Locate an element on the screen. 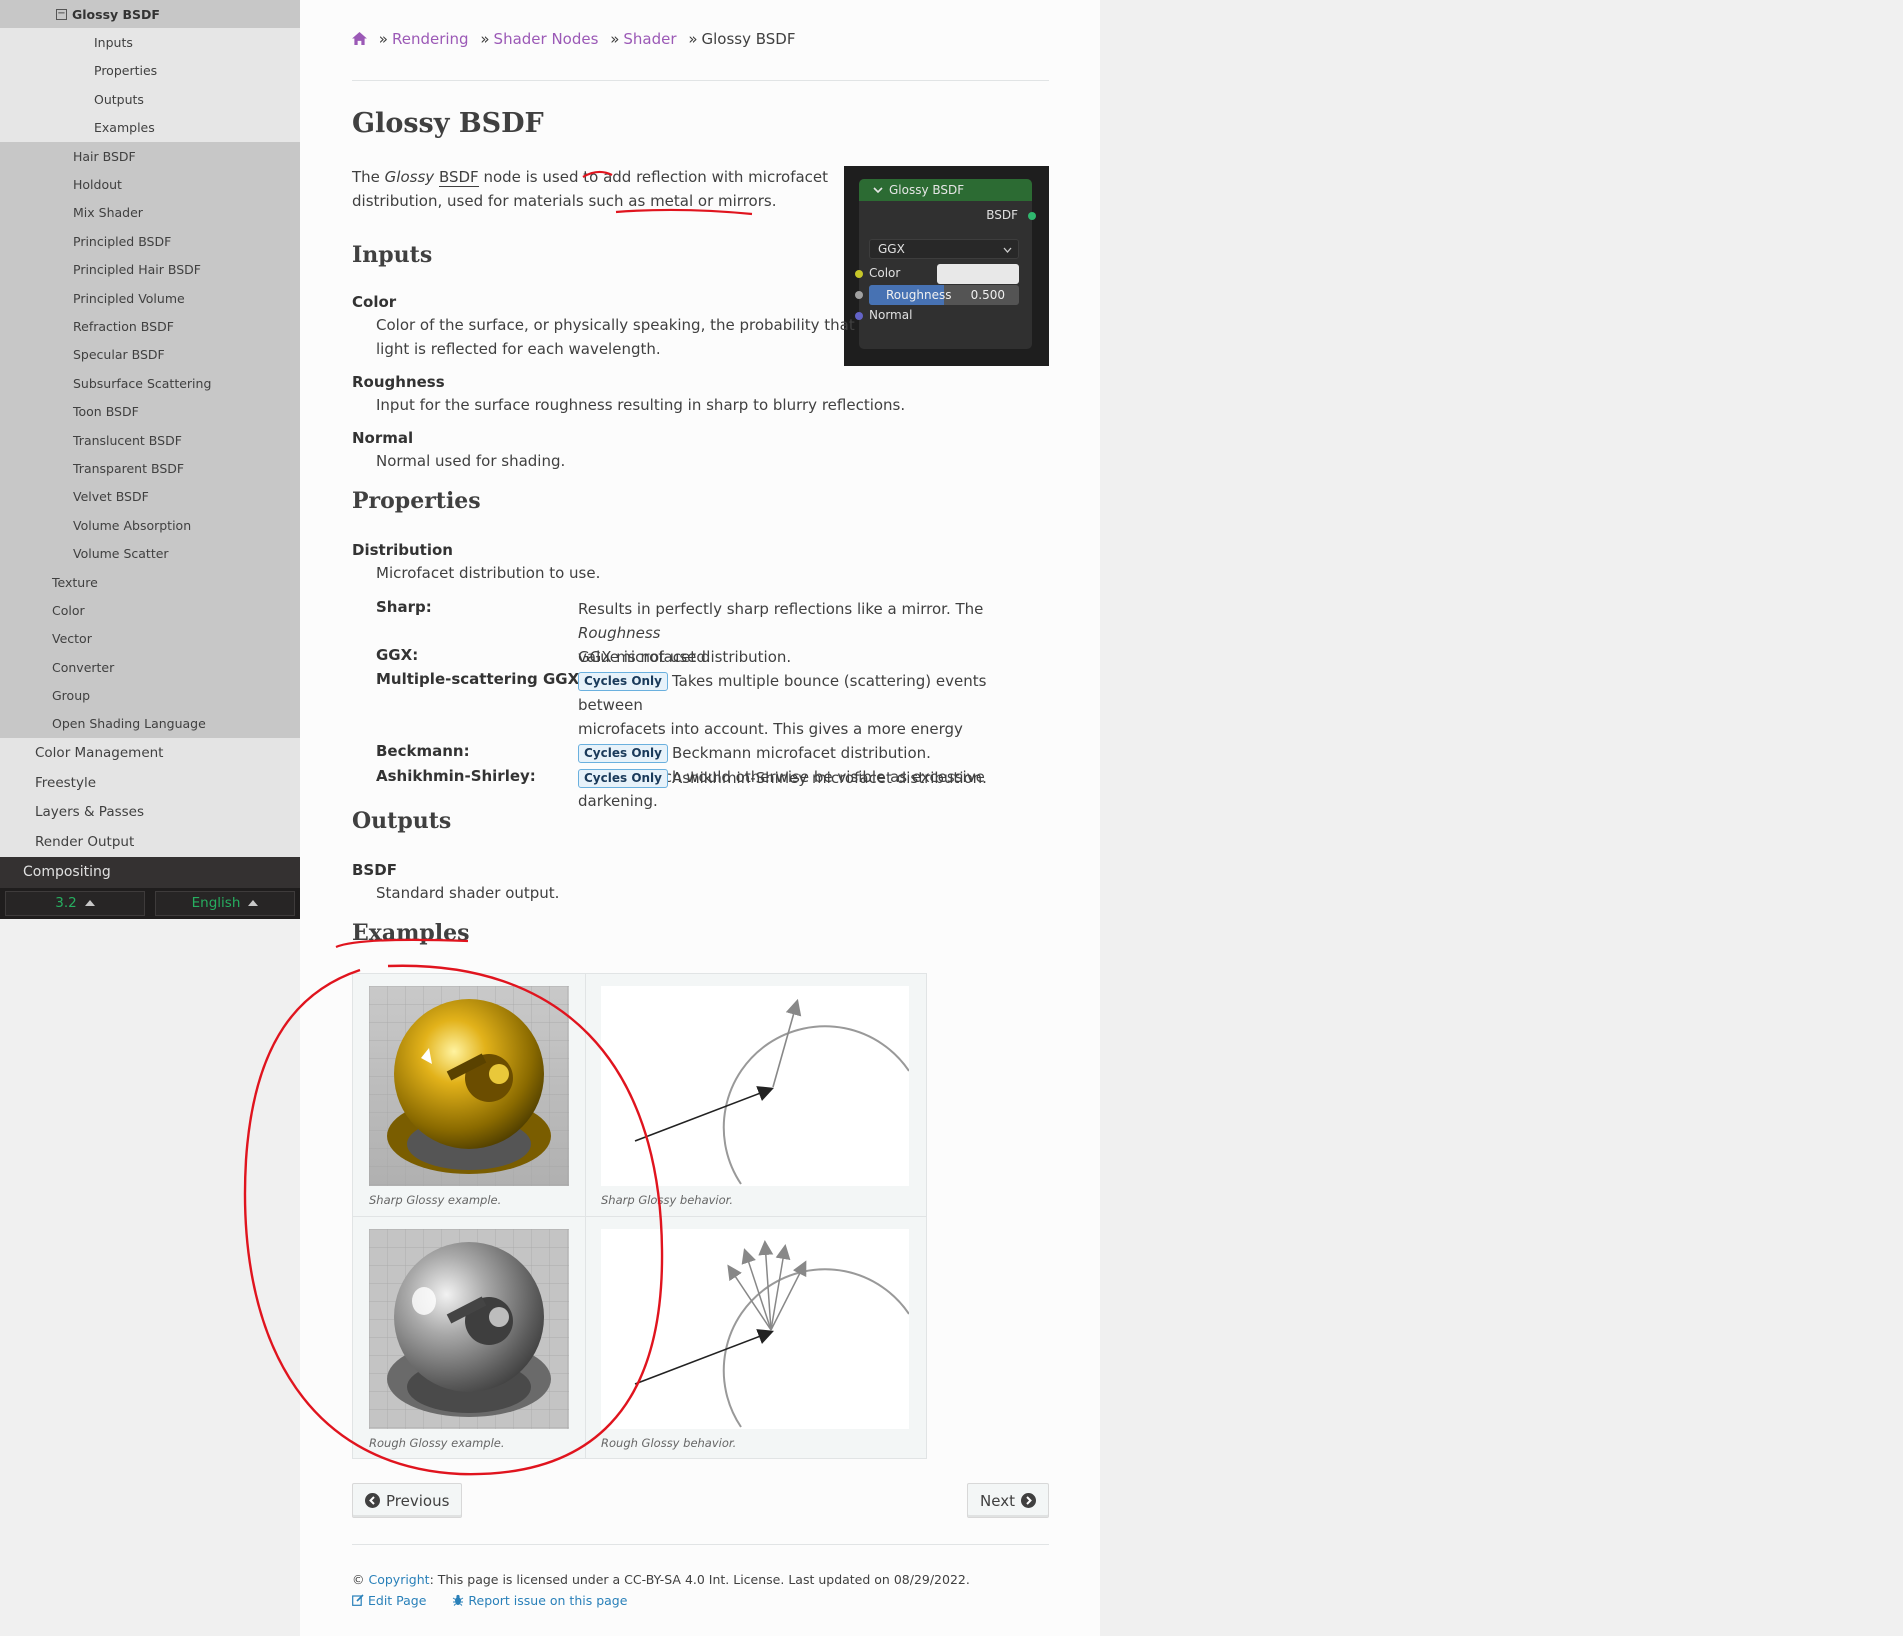  sidebar-item-velvet-bsdf: Velvet BSDF is located at coordinates (150, 497).